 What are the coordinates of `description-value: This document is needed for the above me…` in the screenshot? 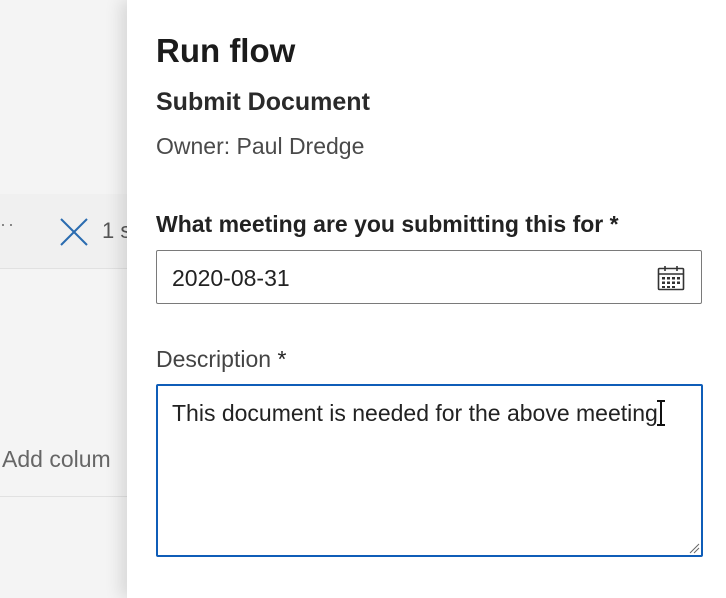 It's located at (415, 413).